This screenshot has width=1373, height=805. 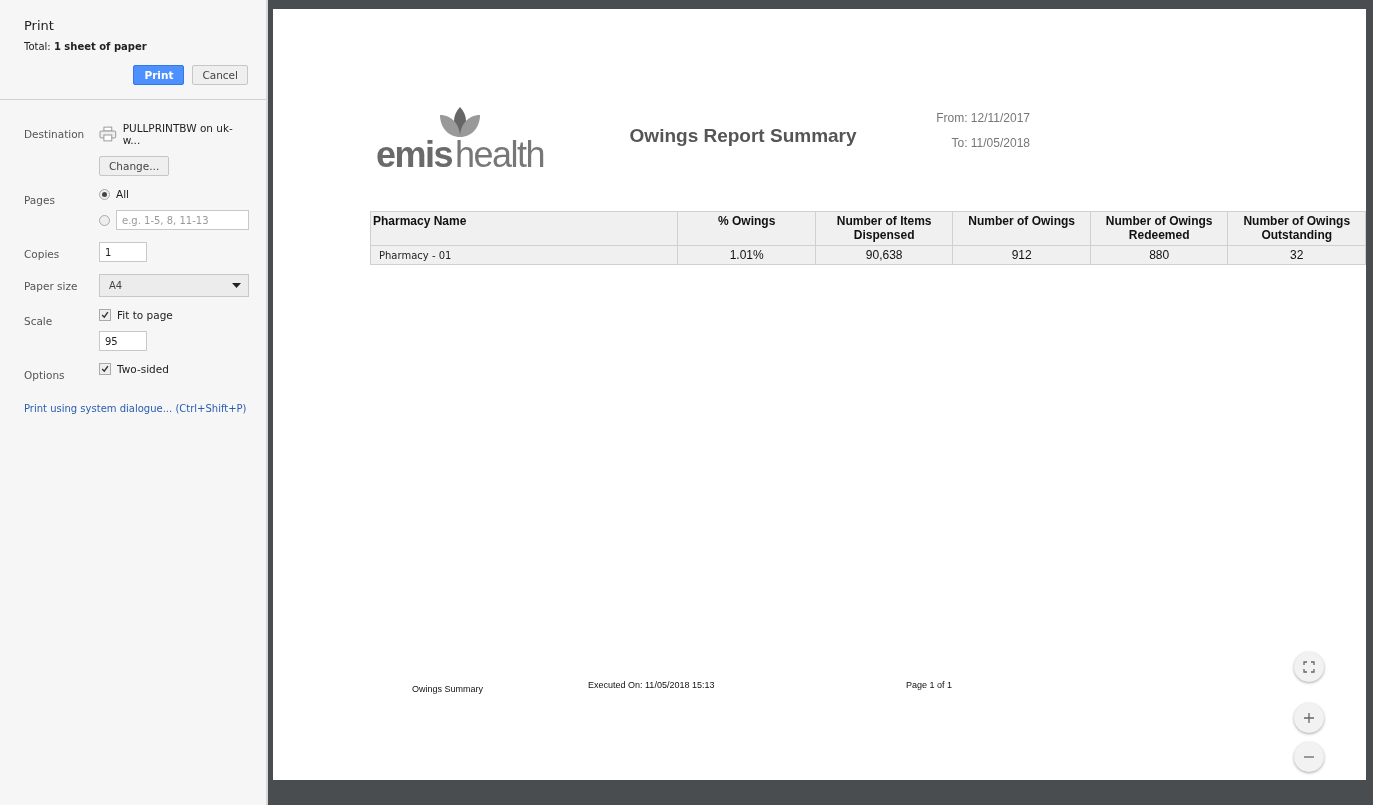 What do you see at coordinates (884, 228) in the screenshot?
I see `column-header: Number of Items Dispensed` at bounding box center [884, 228].